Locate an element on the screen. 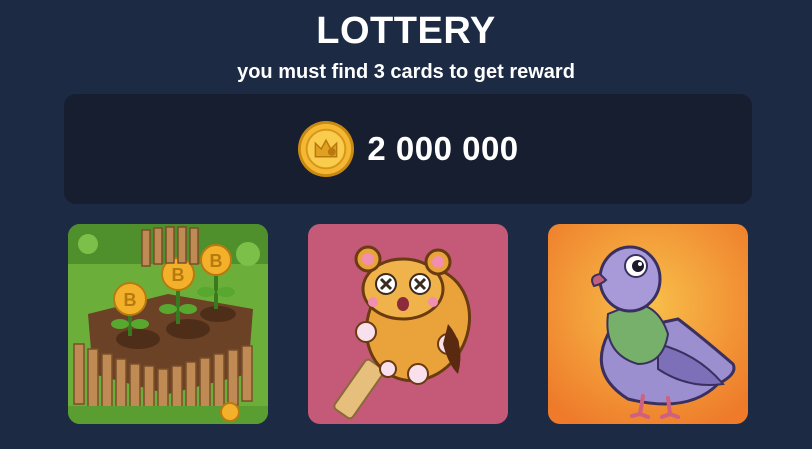 The height and width of the screenshot is (449, 812). pigeon-image is located at coordinates (648, 324).